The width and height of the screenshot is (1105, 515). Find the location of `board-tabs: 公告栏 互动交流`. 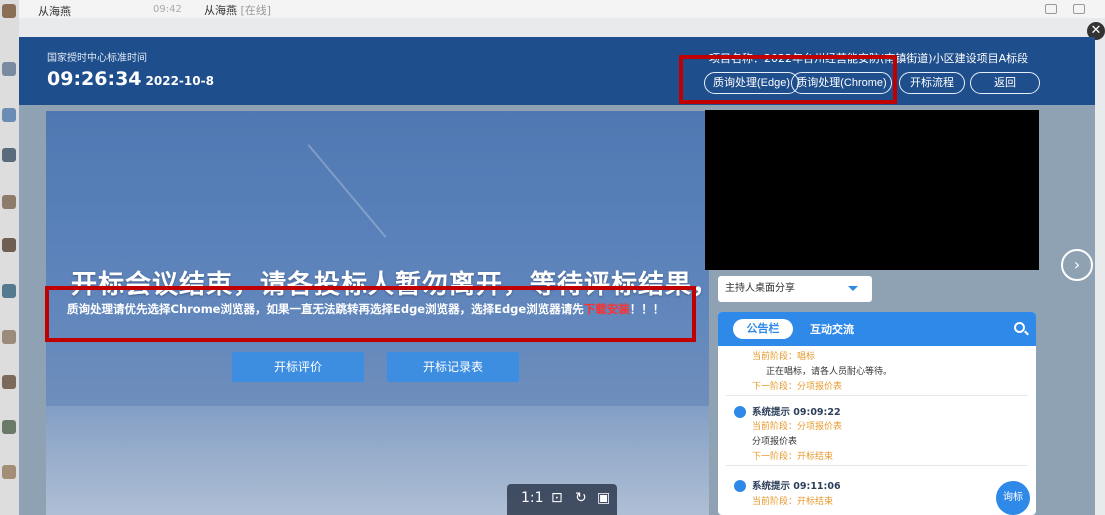

board-tabs: 公告栏 互动交流 is located at coordinates (877, 329).